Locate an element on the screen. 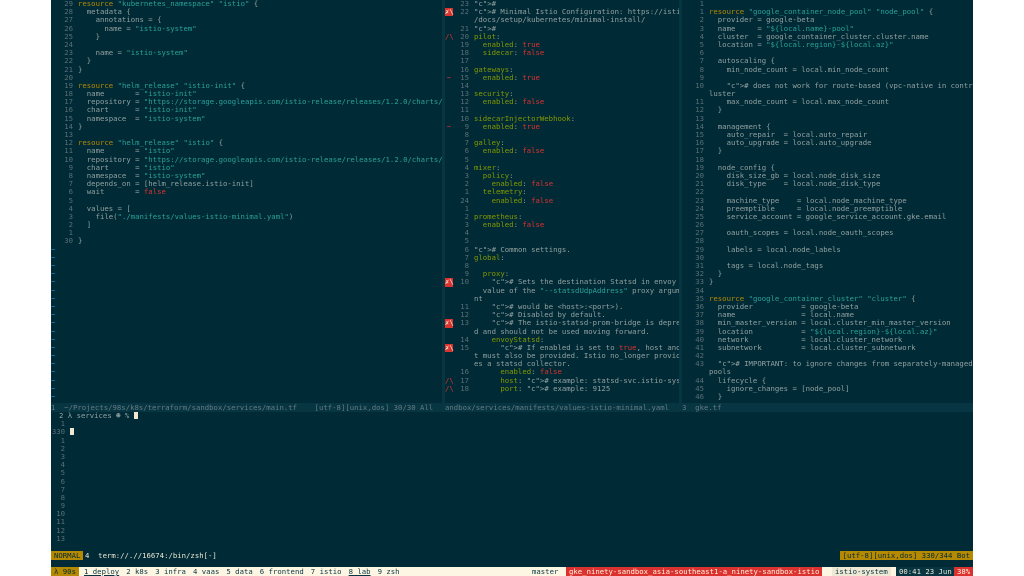  code-text: annotations = { is located at coordinates (120, 20).